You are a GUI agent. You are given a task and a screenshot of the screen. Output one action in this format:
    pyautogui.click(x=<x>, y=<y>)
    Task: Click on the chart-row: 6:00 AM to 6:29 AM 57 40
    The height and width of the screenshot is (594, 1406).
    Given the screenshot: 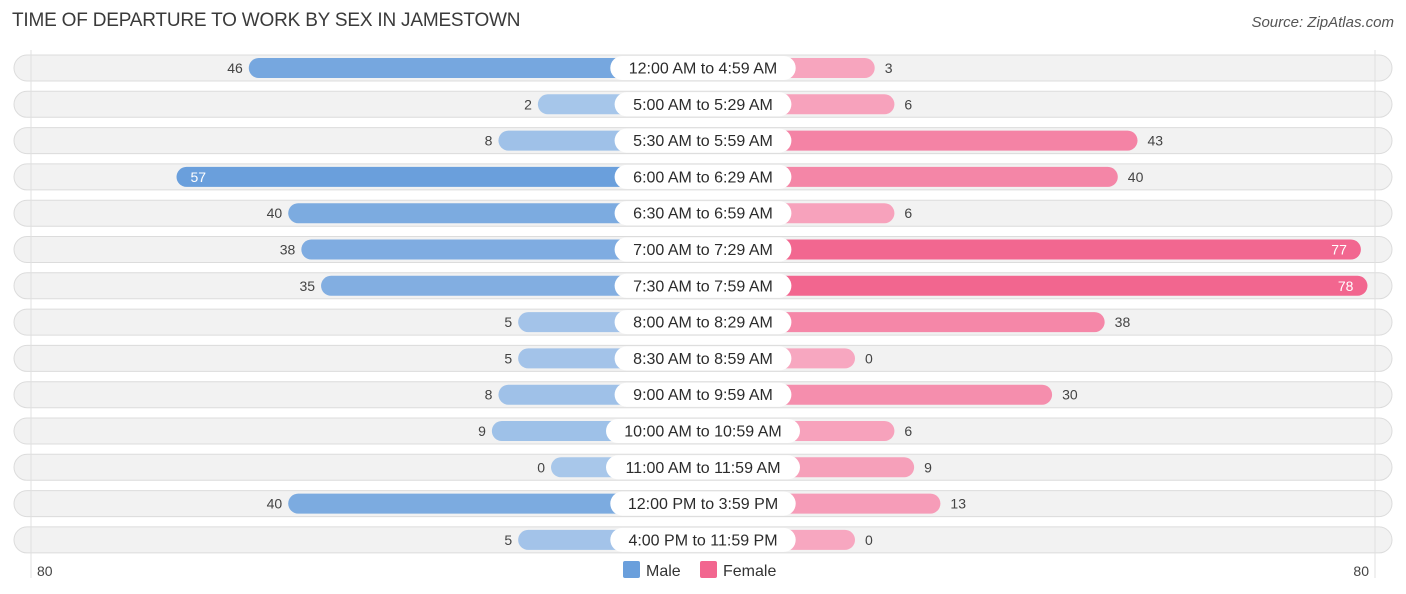 What is the action you would take?
    pyautogui.click(x=703, y=177)
    